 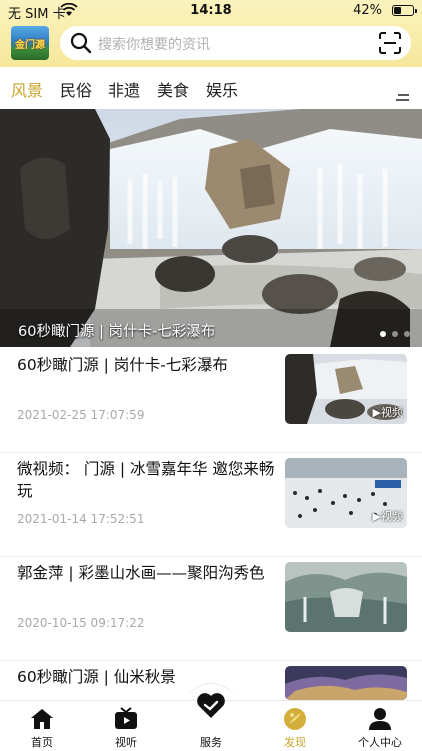 I want to click on tab-profile: 个人中心, so click(x=380, y=726).